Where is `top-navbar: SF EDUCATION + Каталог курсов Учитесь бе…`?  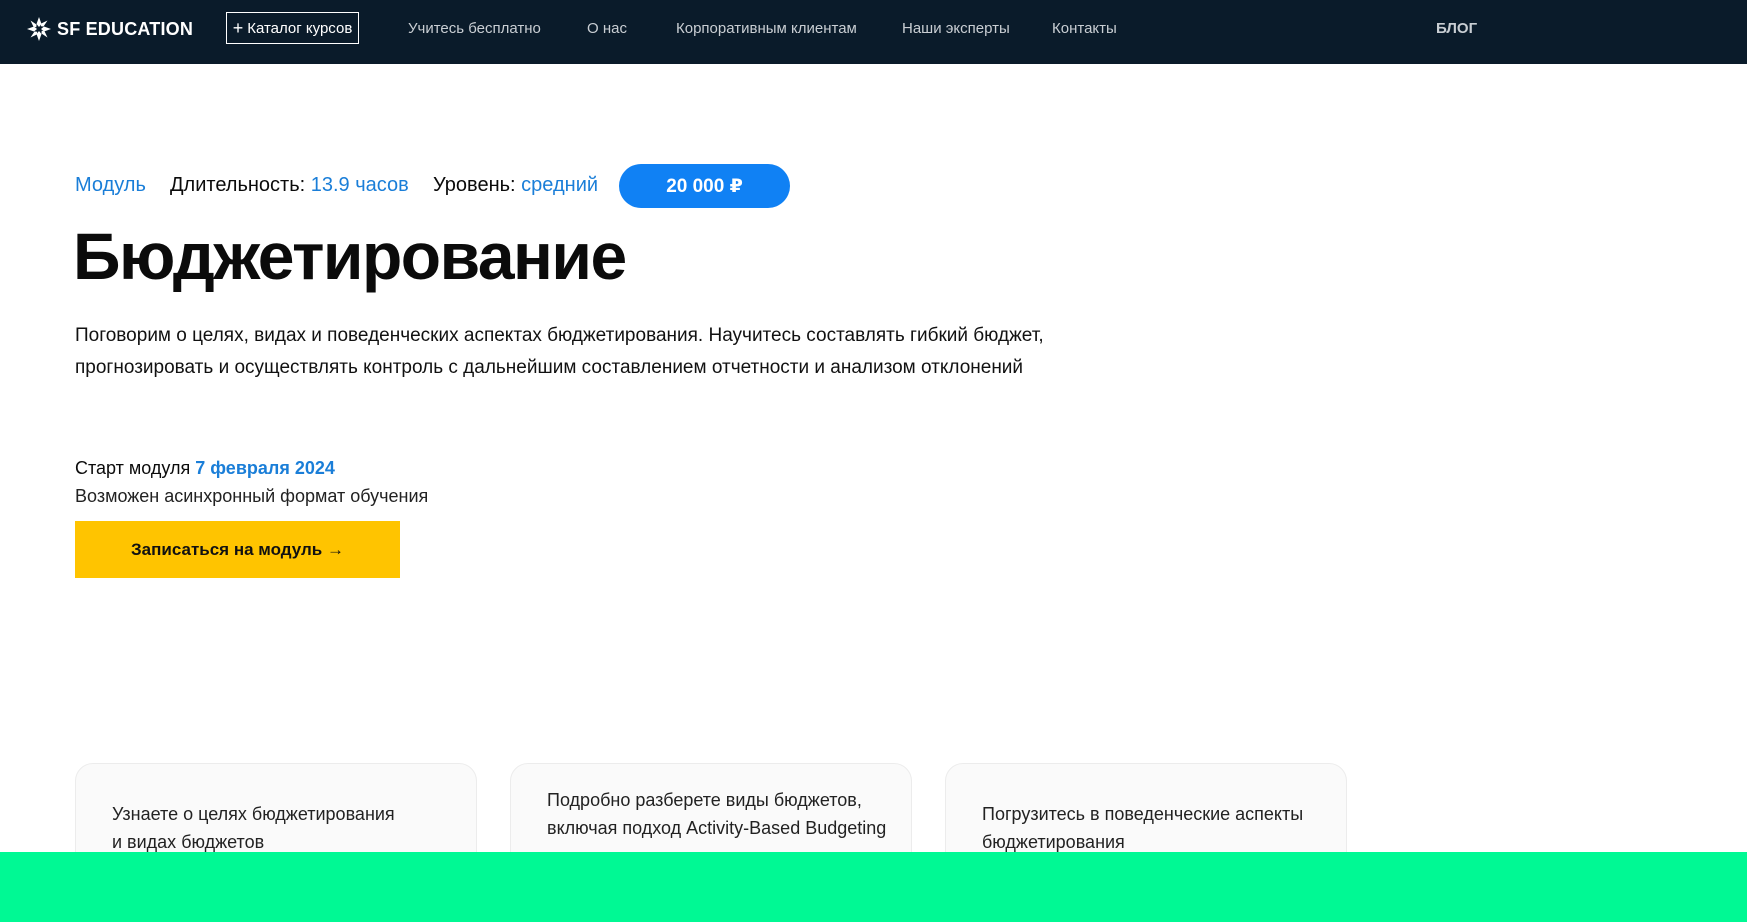
top-navbar: SF EDUCATION + Каталог курсов Учитесь бе… is located at coordinates (873, 32).